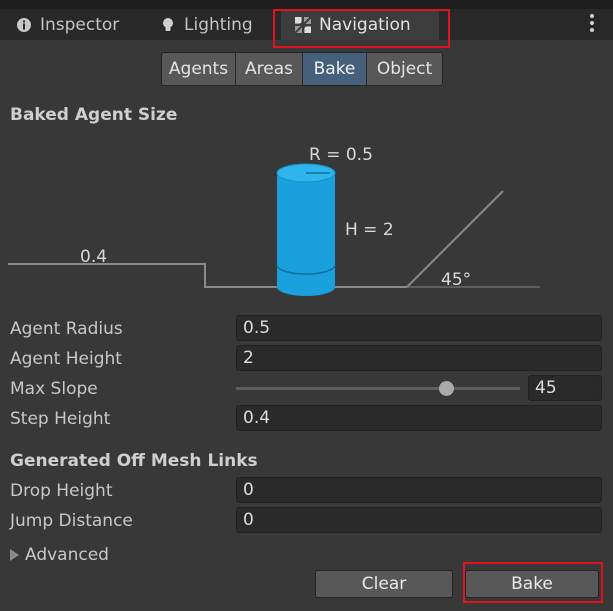  Describe the element at coordinates (306, 4) in the screenshot. I see `tab-bar-strip` at that location.